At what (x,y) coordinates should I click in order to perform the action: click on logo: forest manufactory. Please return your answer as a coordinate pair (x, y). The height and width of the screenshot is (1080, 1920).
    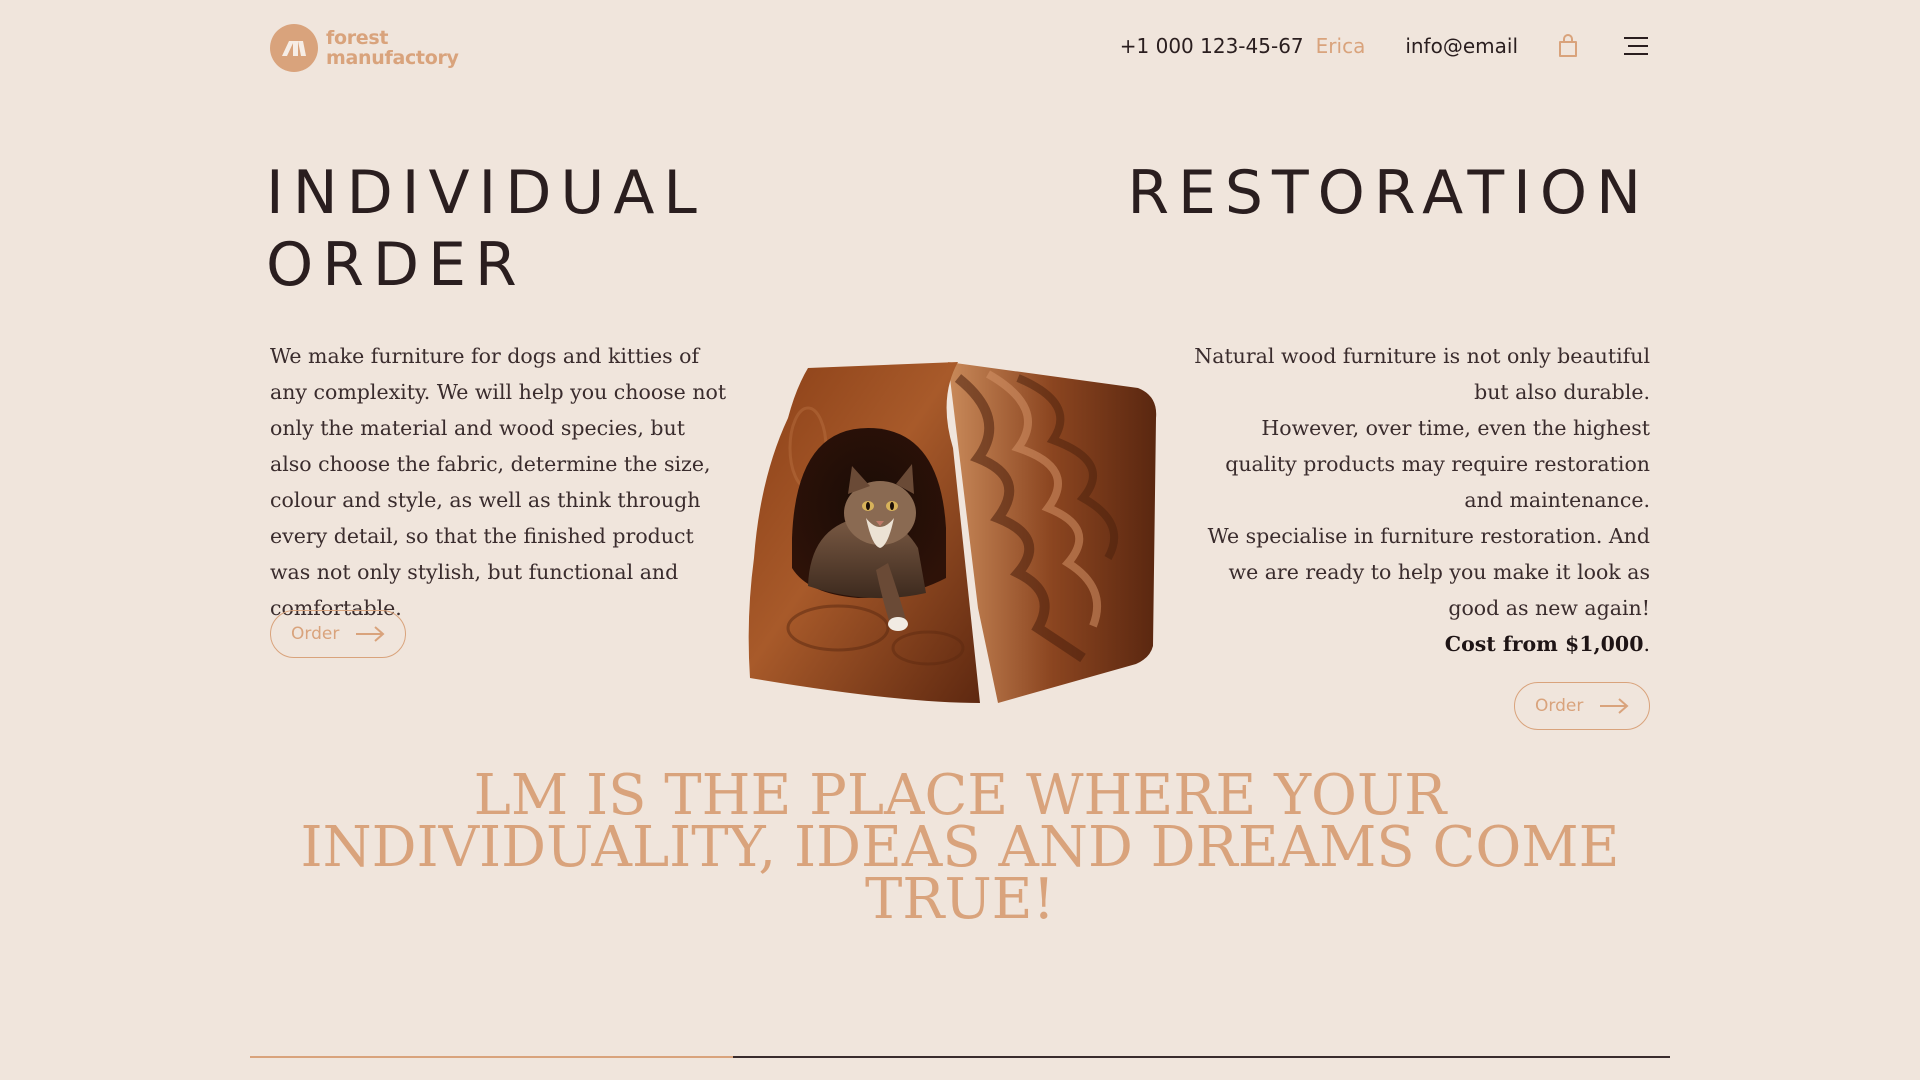
    Looking at the image, I should click on (364, 48).